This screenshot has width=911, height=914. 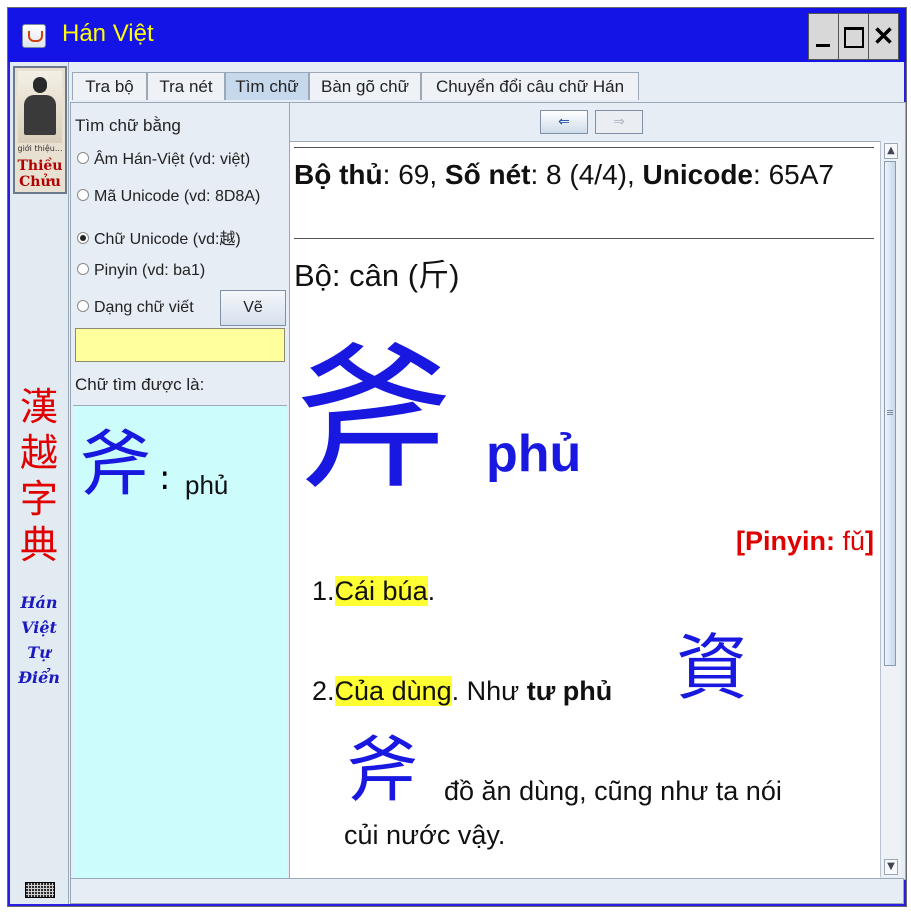 I want to click on tab-chuyen-doi: Chuyển đổi câu chữ Hán, so click(x=530, y=86).